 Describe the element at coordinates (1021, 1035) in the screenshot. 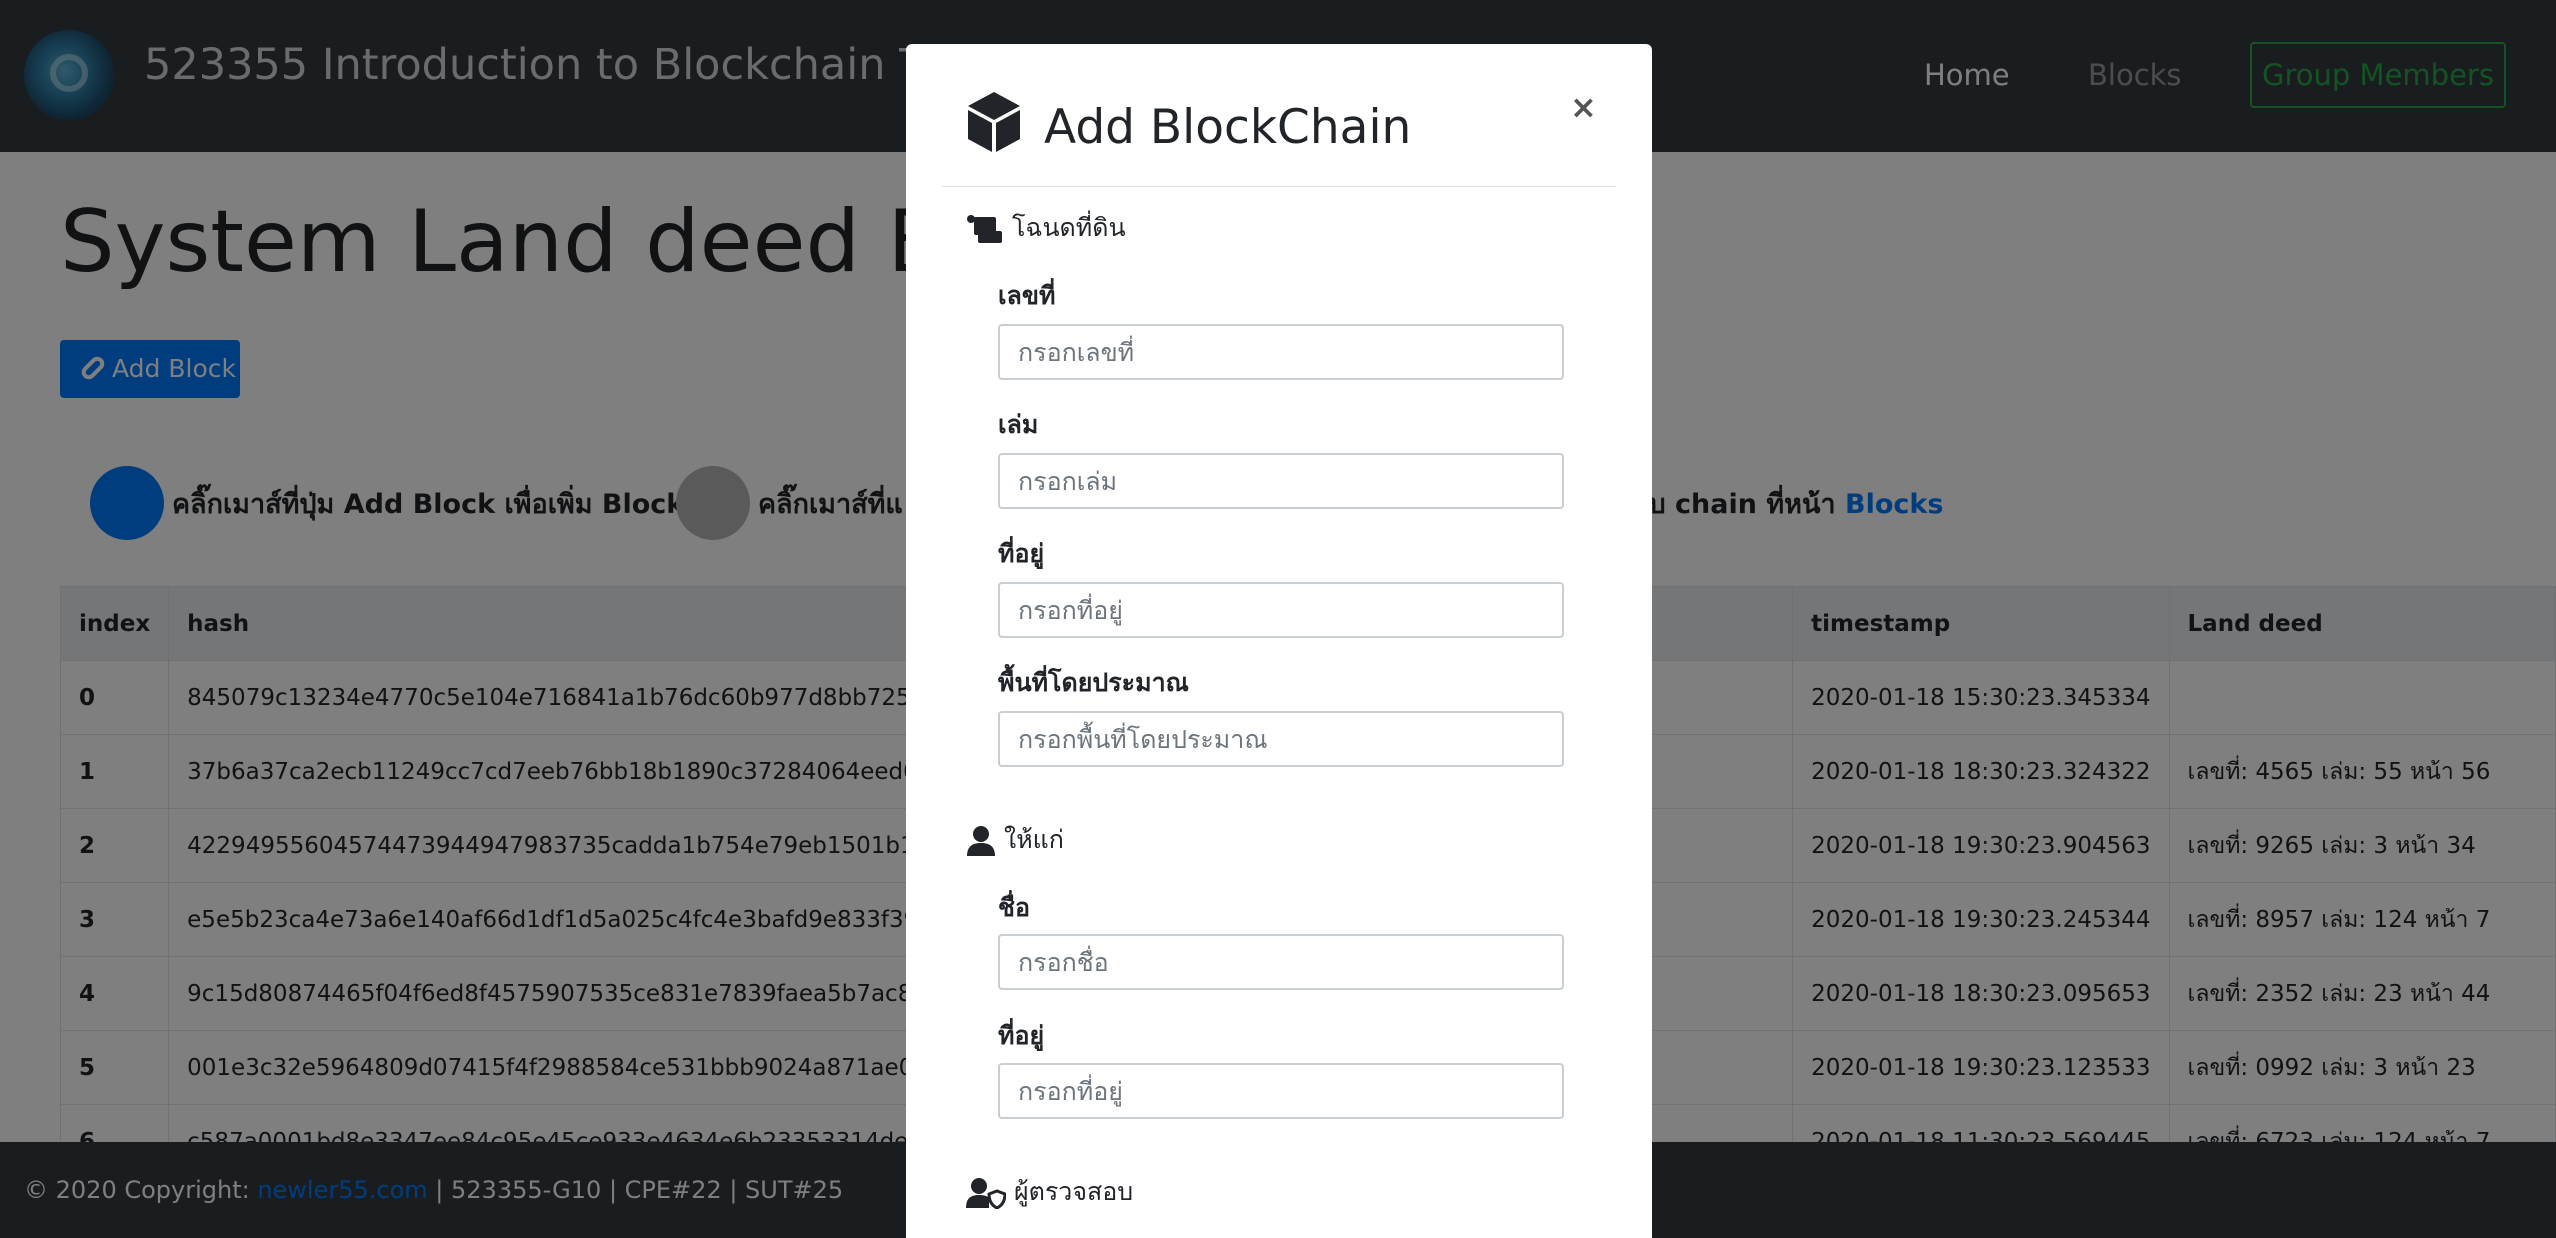

I see `recipient-address-label: ที่อยู่` at that location.